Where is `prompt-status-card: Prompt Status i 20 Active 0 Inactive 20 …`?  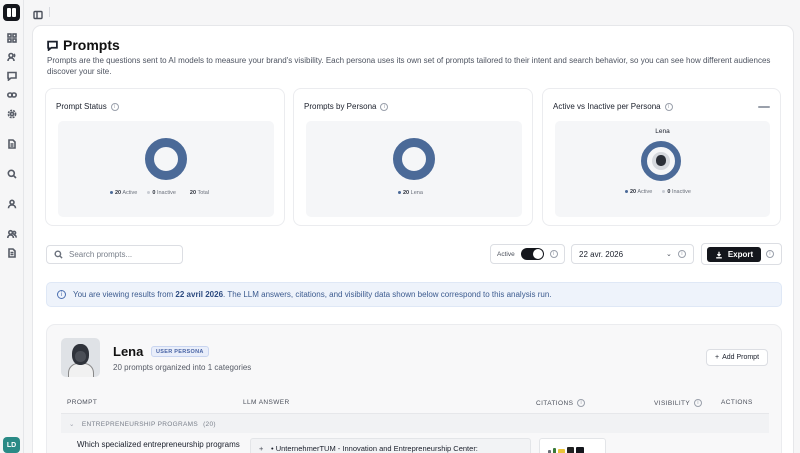
prompt-status-card: Prompt Status i 20 Active 0 Inactive 20 … is located at coordinates (165, 157).